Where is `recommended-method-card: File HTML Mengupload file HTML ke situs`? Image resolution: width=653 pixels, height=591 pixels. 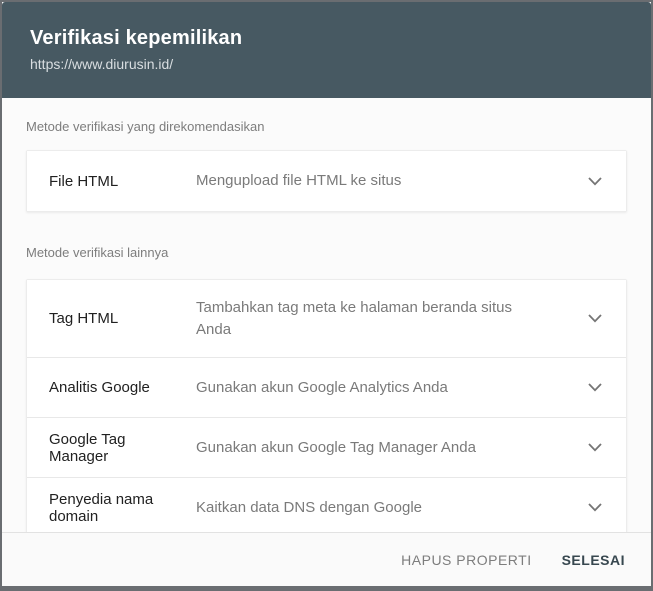
recommended-method-card: File HTML Mengupload file HTML ke situs is located at coordinates (326, 181).